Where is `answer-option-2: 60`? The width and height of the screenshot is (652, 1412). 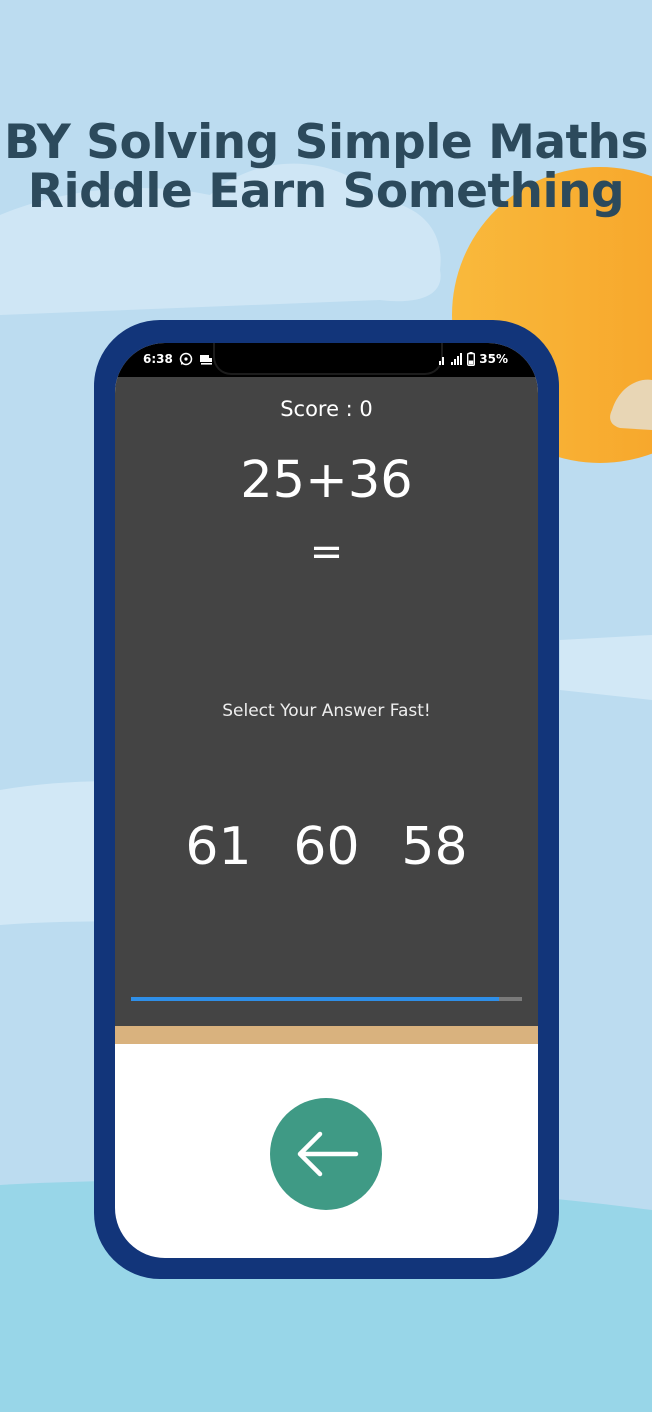
answer-option-2: 60 is located at coordinates (327, 847).